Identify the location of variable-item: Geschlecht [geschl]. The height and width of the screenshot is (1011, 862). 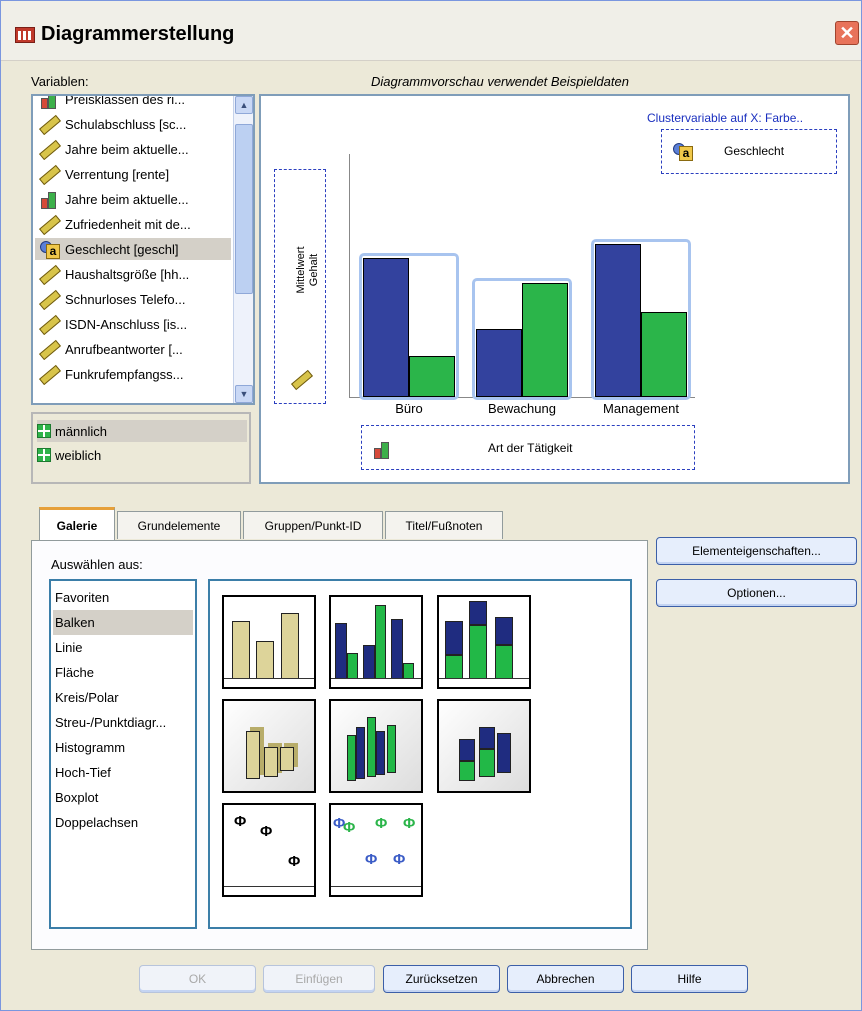
(133, 249).